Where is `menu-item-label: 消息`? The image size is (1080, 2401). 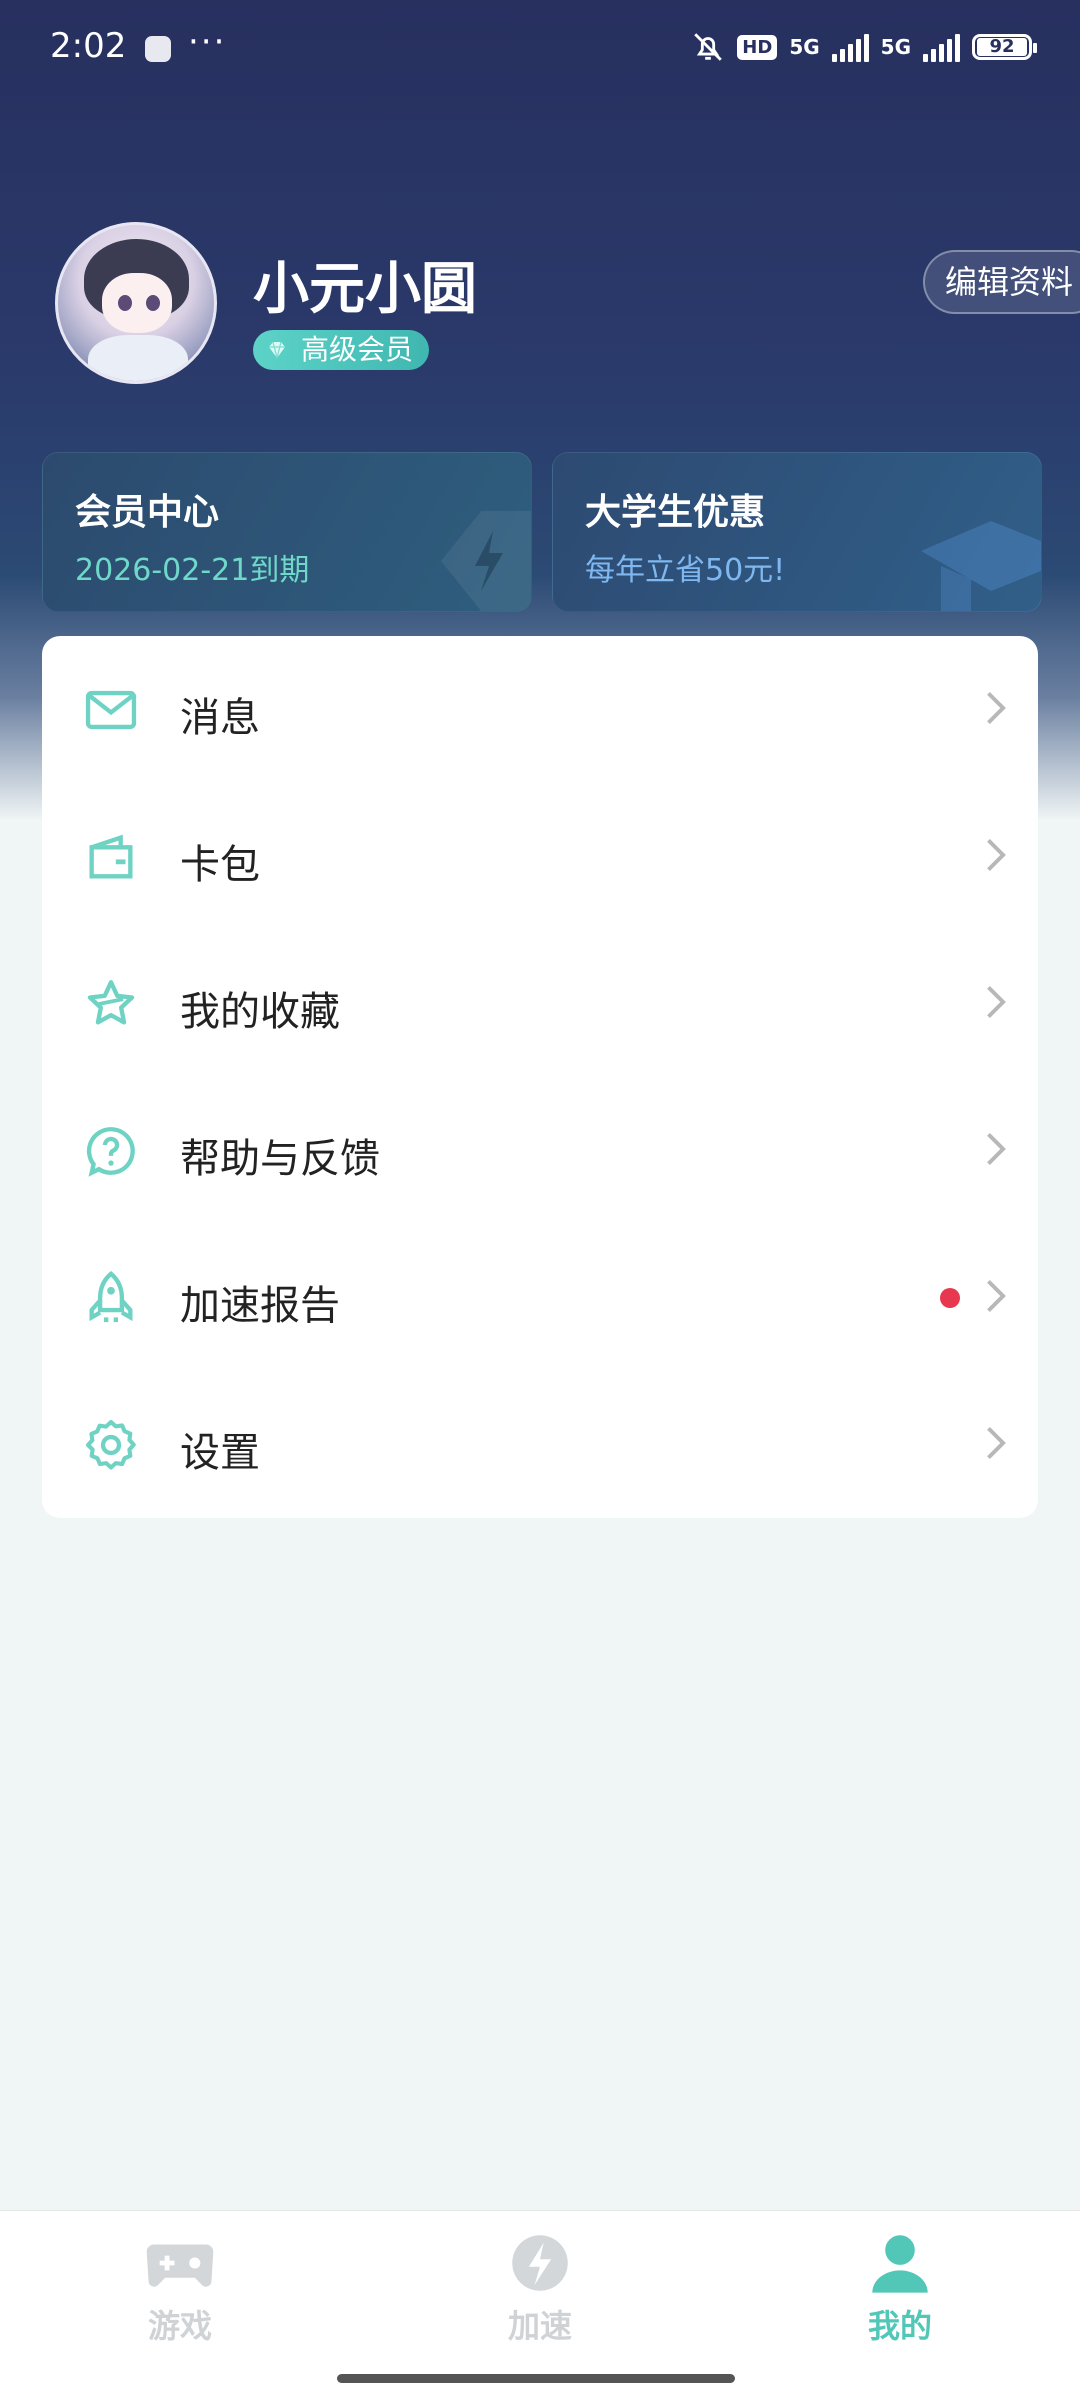 menu-item-label: 消息 is located at coordinates (220, 718).